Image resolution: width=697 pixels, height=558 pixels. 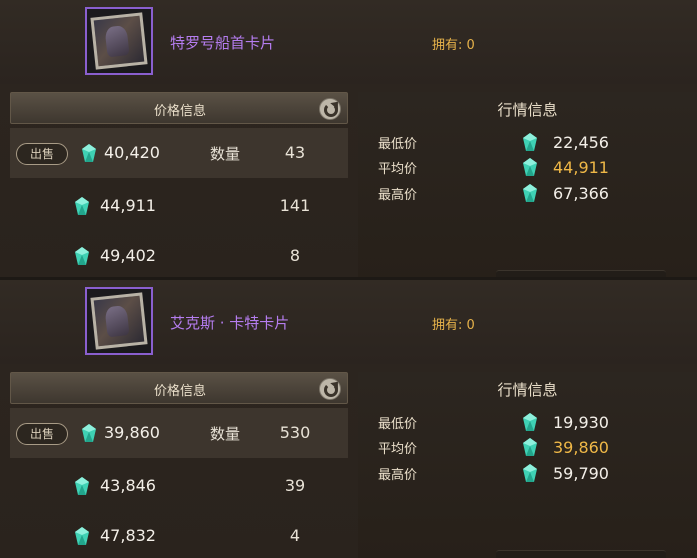 What do you see at coordinates (230, 323) in the screenshot?
I see `card-name: 艾克斯 · 卡特卡片` at bounding box center [230, 323].